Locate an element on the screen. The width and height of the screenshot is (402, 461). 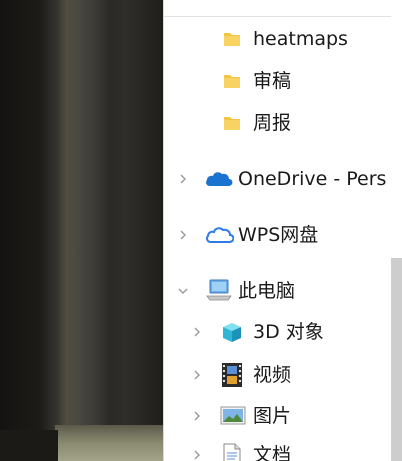
3d-objects-icon is located at coordinates (232, 333).